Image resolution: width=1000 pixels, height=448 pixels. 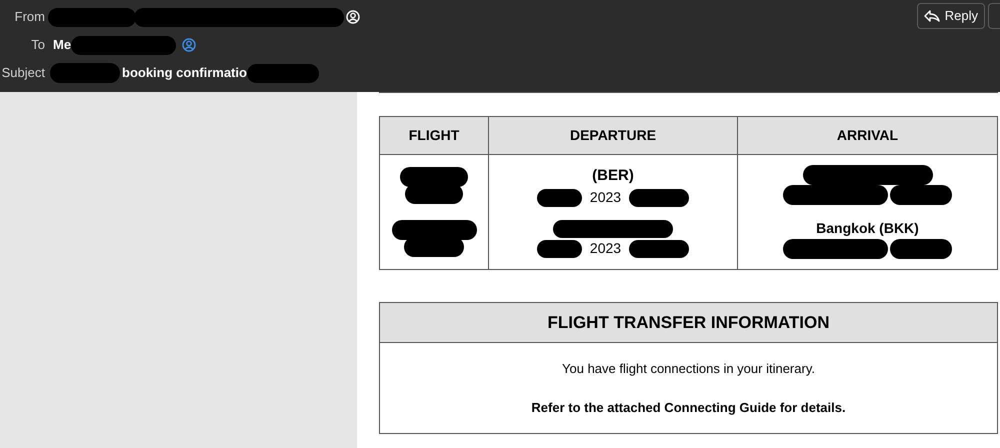 What do you see at coordinates (868, 135) in the screenshot?
I see `column-header: ARRIVAL` at bounding box center [868, 135].